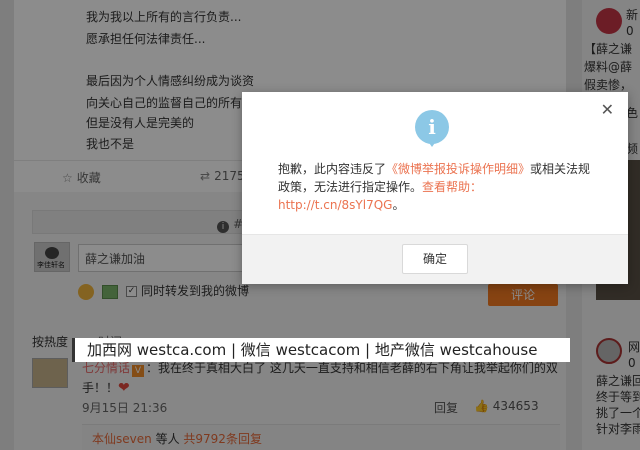  What do you see at coordinates (458, 169) in the screenshot?
I see `rules-link: 《微博举报投诉操作明细》` at bounding box center [458, 169].